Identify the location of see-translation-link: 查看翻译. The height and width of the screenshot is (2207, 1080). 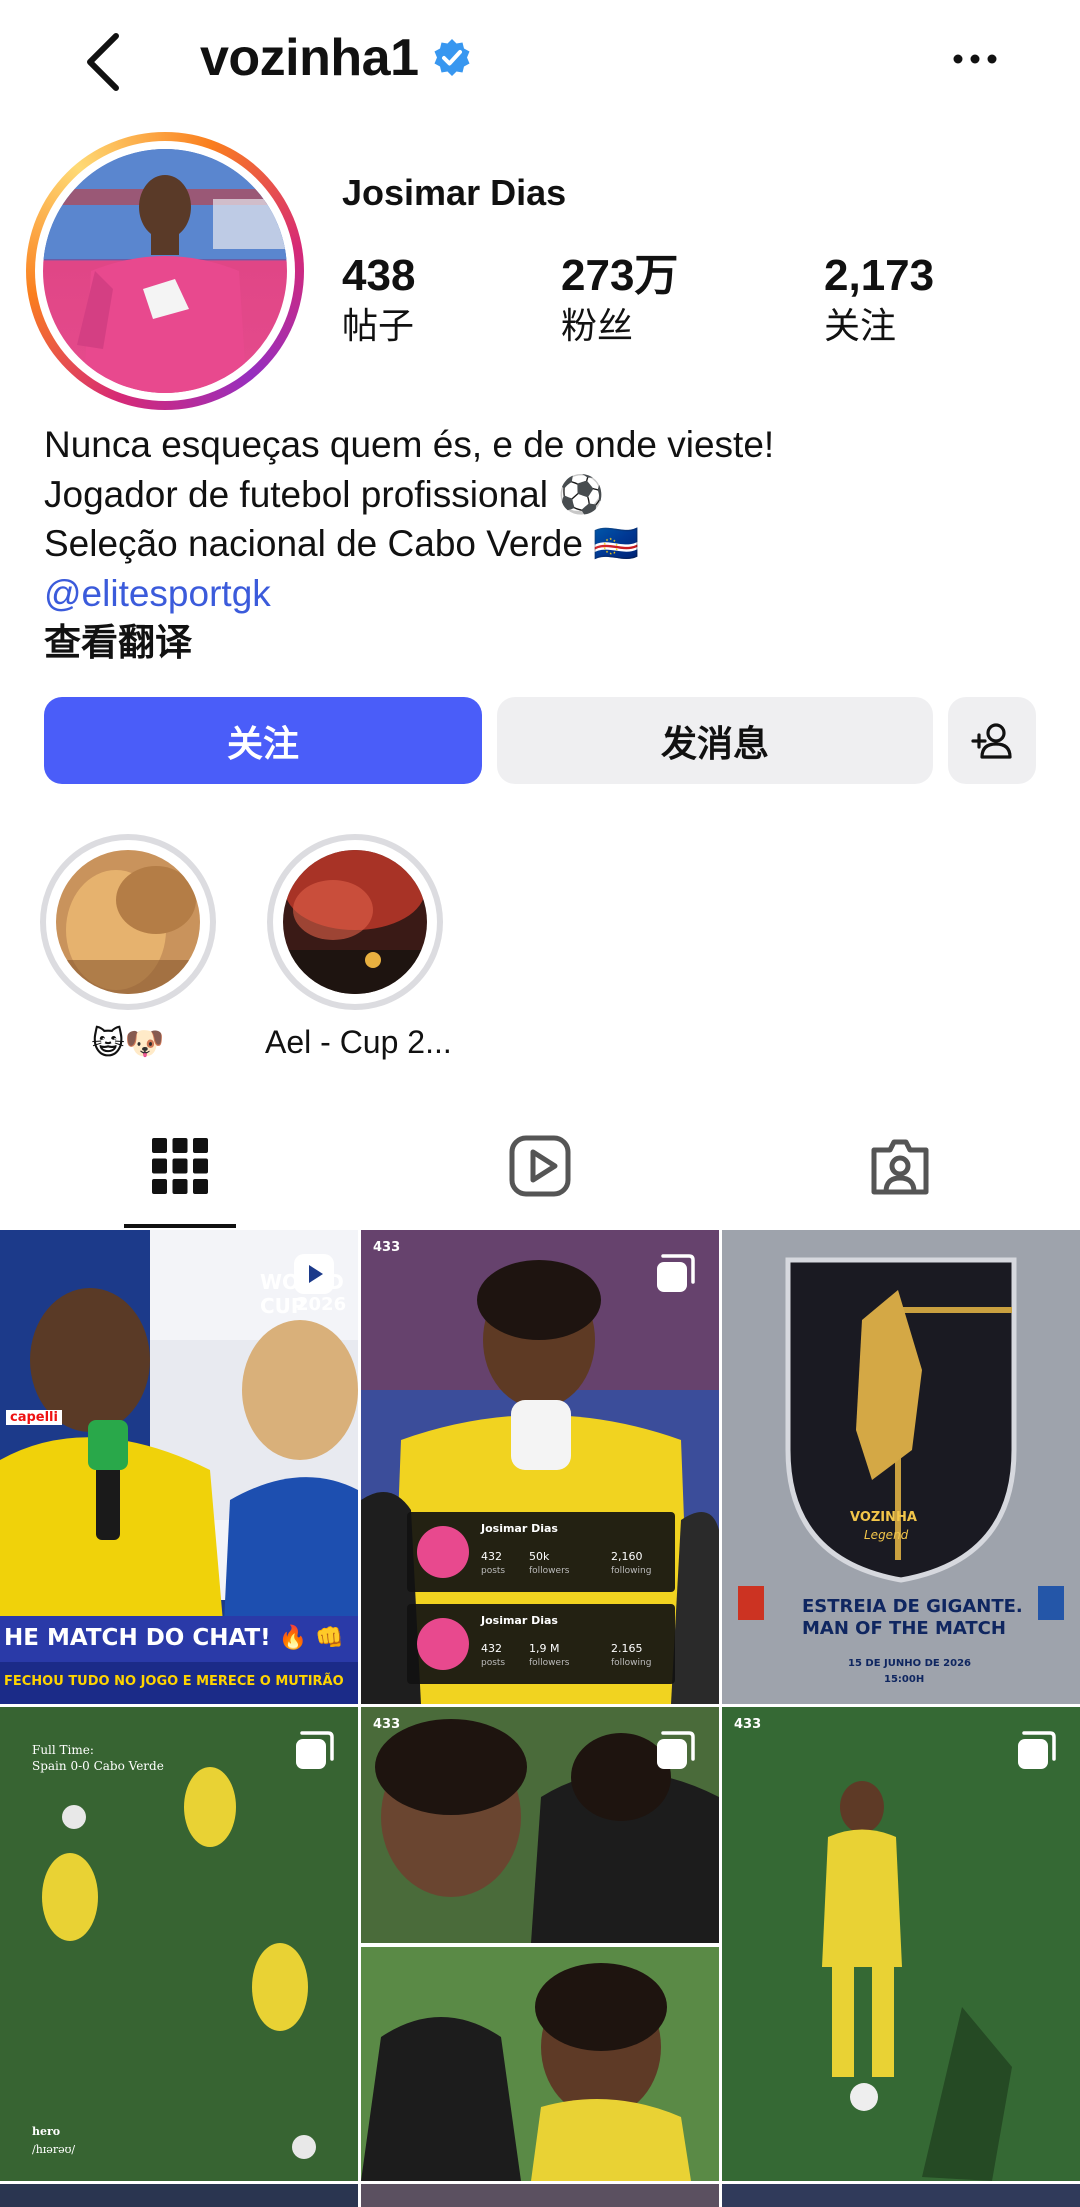
(409, 643).